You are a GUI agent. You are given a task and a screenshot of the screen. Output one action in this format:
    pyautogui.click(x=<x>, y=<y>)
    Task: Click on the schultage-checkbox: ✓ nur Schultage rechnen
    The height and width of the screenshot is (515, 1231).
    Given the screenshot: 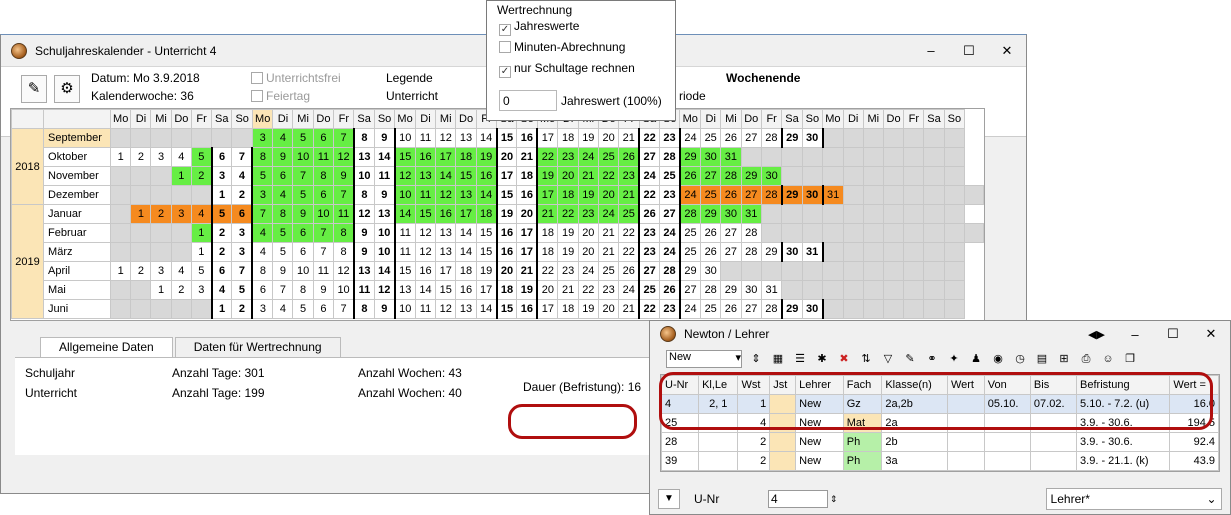 What is the action you would take?
    pyautogui.click(x=567, y=69)
    